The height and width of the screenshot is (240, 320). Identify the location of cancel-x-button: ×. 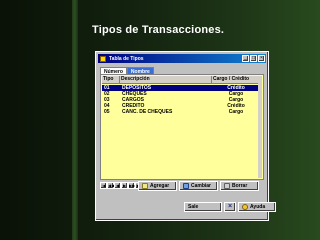
(230, 207).